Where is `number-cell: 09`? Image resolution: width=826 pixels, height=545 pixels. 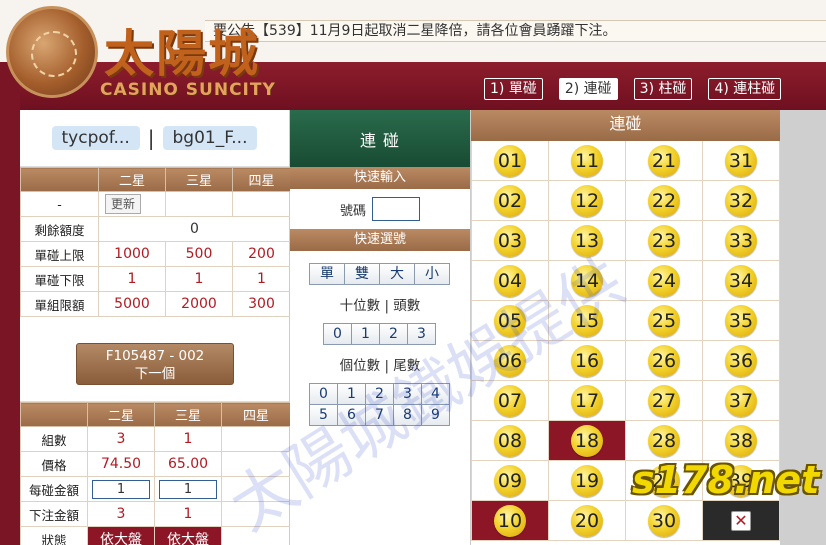
number-cell: 09 is located at coordinates (510, 481).